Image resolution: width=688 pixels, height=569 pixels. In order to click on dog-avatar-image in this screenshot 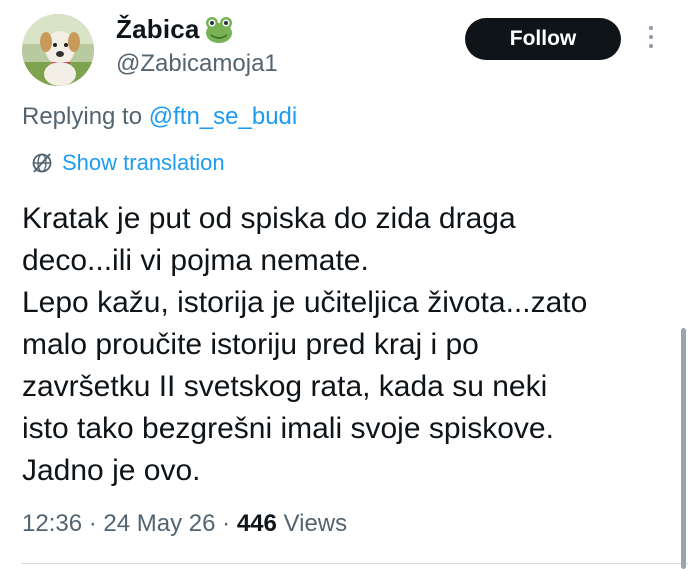, I will do `click(58, 50)`.